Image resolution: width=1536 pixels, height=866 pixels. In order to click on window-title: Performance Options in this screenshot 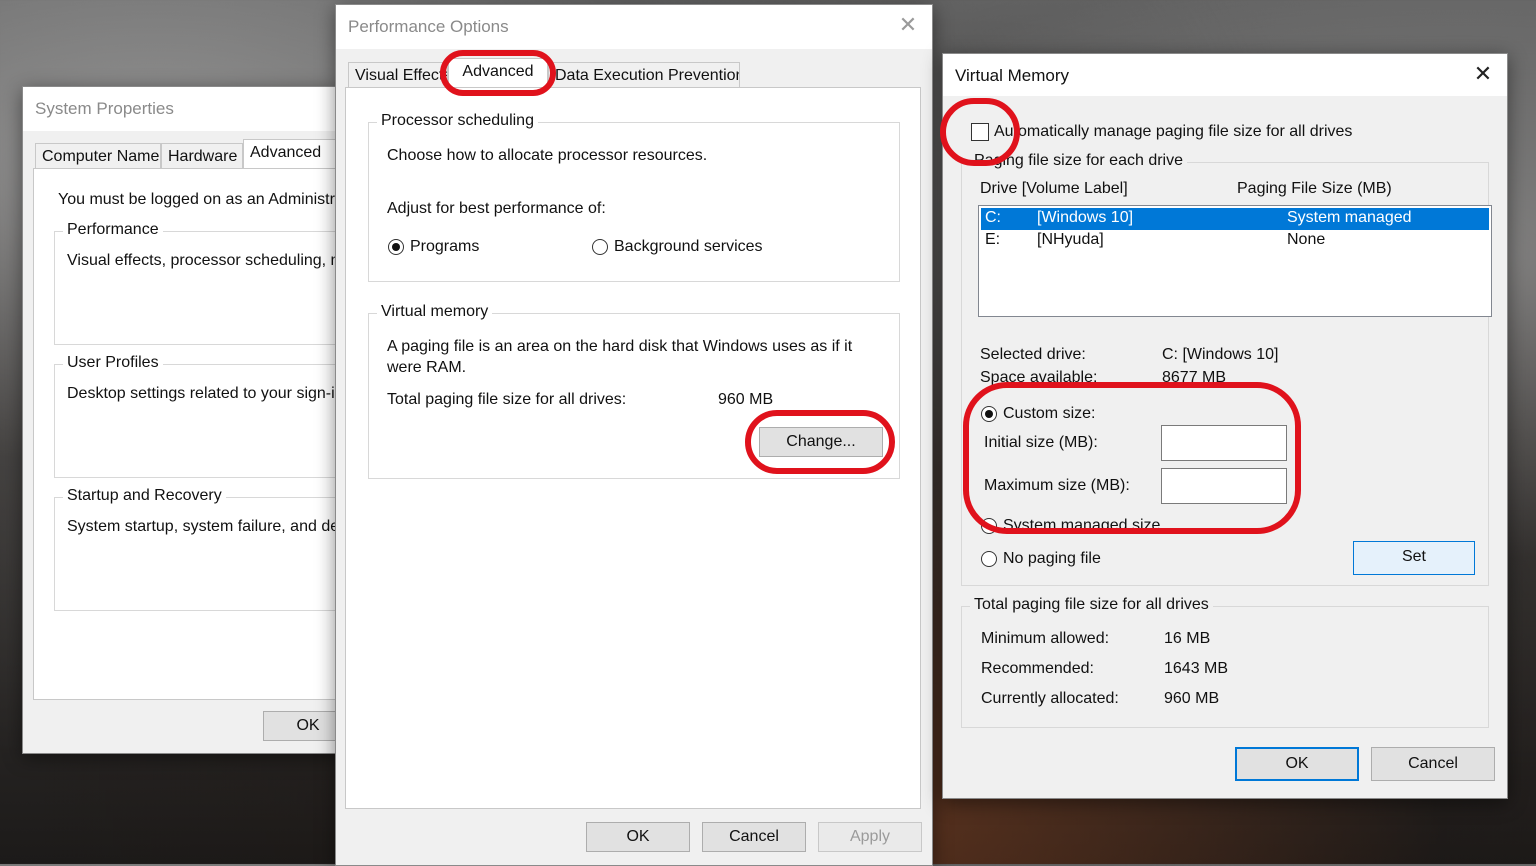, I will do `click(428, 26)`.